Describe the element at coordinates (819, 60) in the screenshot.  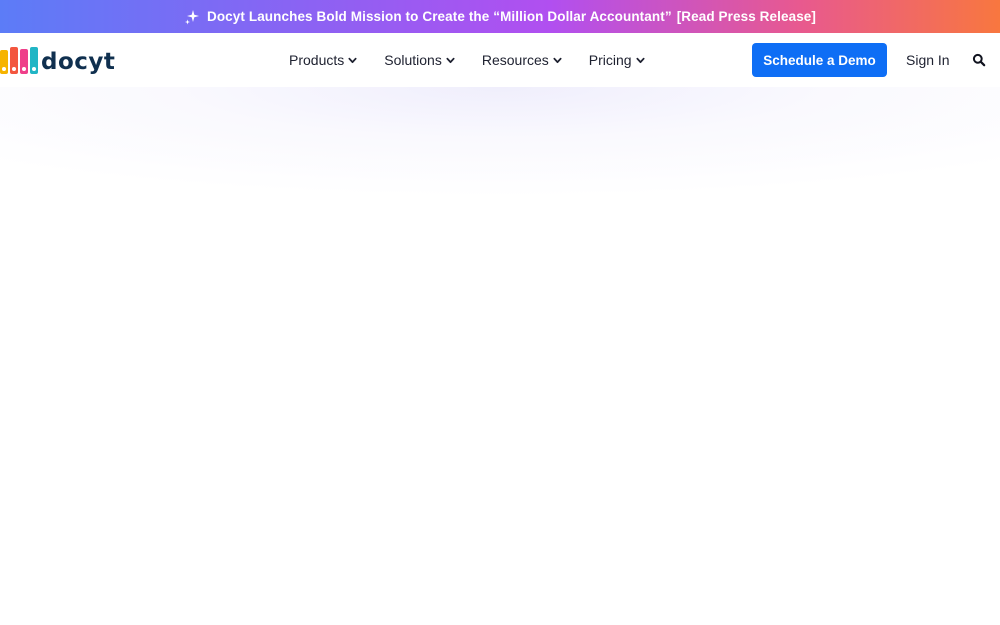
I see `schedule-demo-button: Schedule a Demo` at that location.